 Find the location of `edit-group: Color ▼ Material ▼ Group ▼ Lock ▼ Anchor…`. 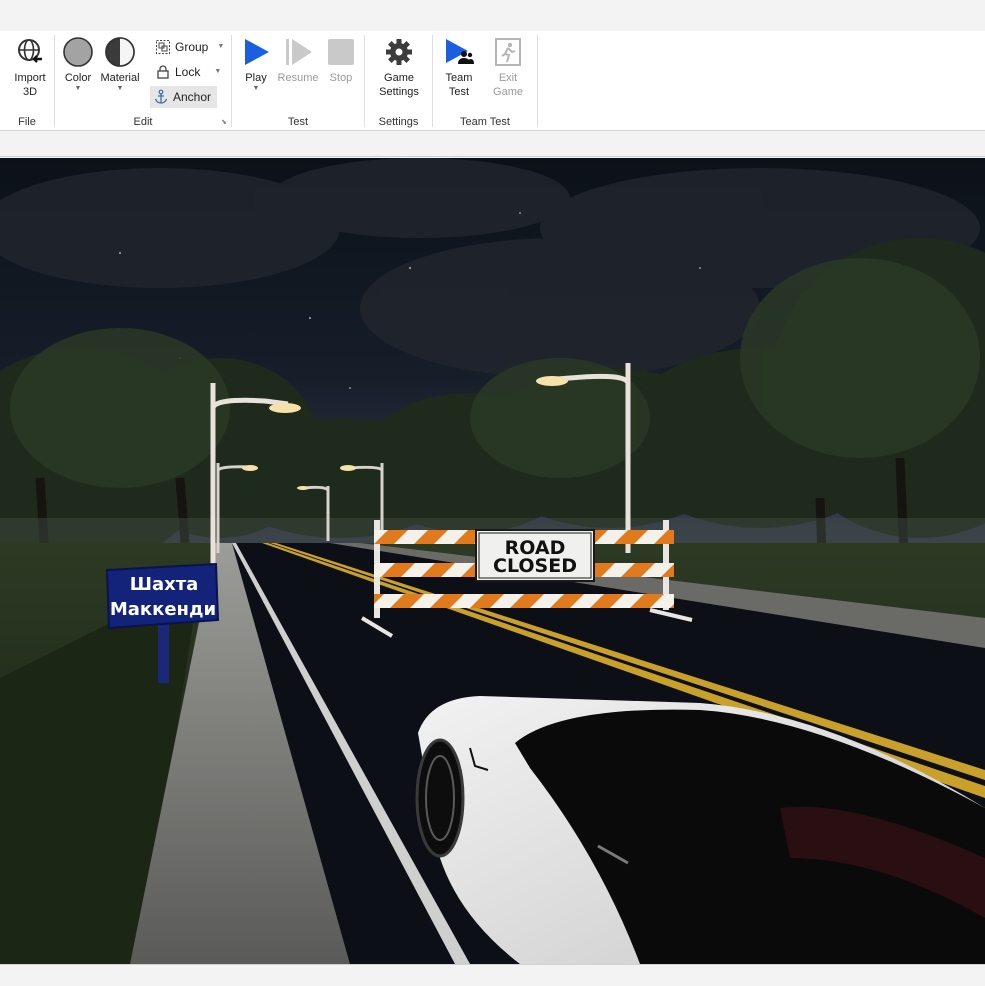

edit-group: Color ▼ Material ▼ Group ▼ Lock ▼ Anchor… is located at coordinates (143, 80).